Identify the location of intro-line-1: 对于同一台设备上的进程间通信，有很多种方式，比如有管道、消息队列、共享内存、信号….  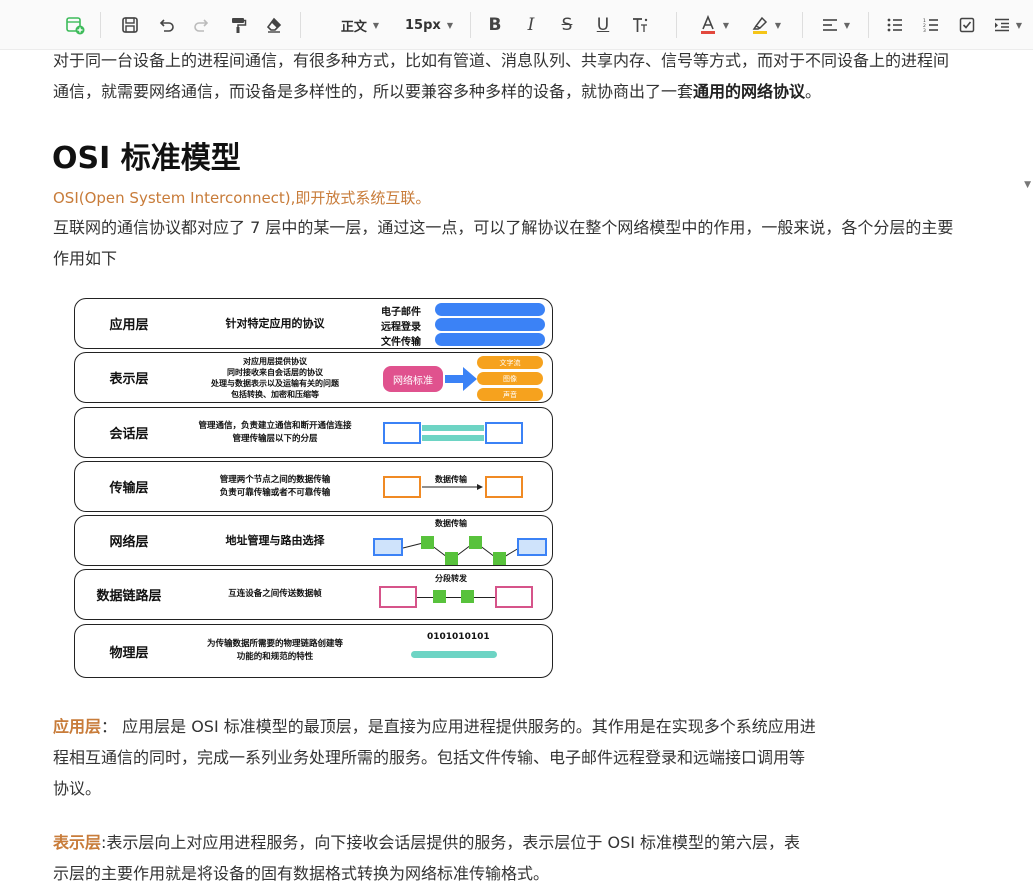
(501, 60).